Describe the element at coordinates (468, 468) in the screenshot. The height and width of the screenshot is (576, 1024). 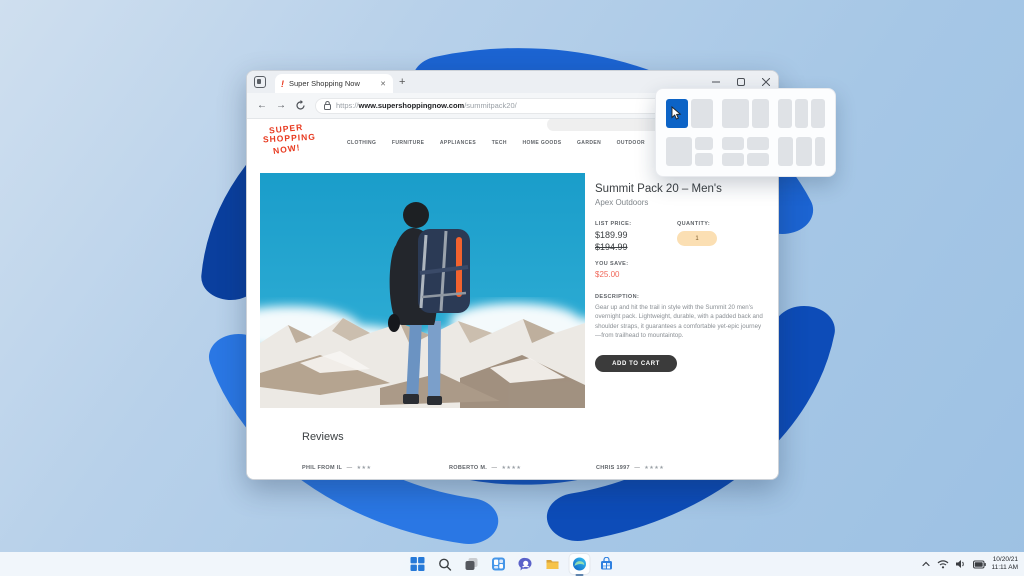
I see `reviewer-name: ROBERTO M.` at that location.